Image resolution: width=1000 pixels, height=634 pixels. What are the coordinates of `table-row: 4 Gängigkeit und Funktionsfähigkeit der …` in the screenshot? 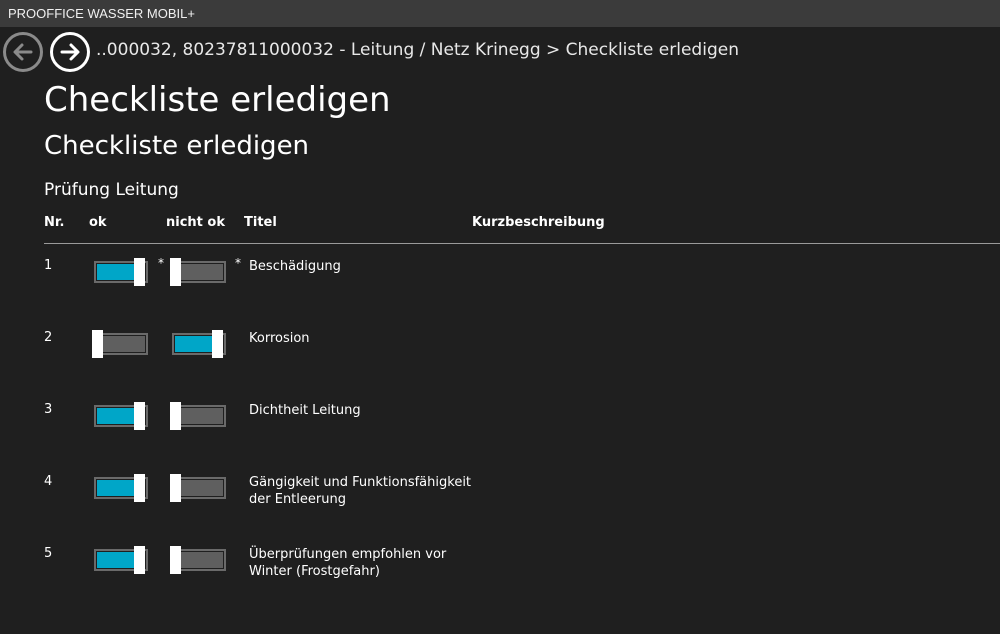 It's located at (500, 504).